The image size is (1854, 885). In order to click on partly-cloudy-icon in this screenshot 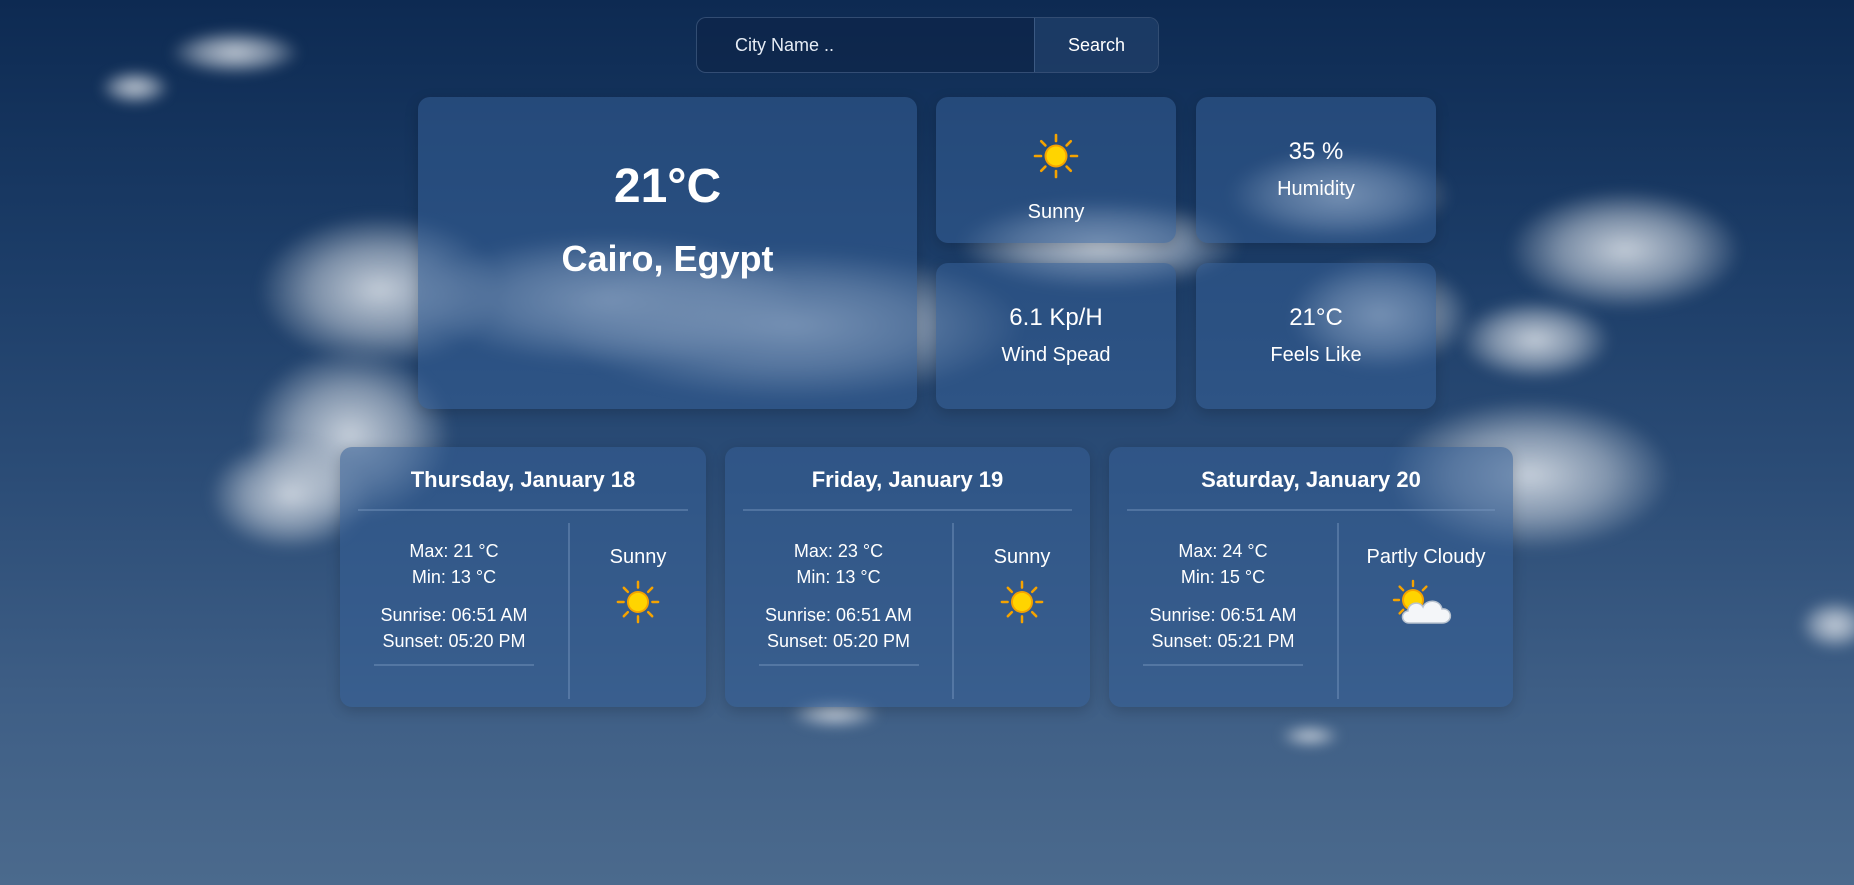, I will do `click(1422, 601)`.